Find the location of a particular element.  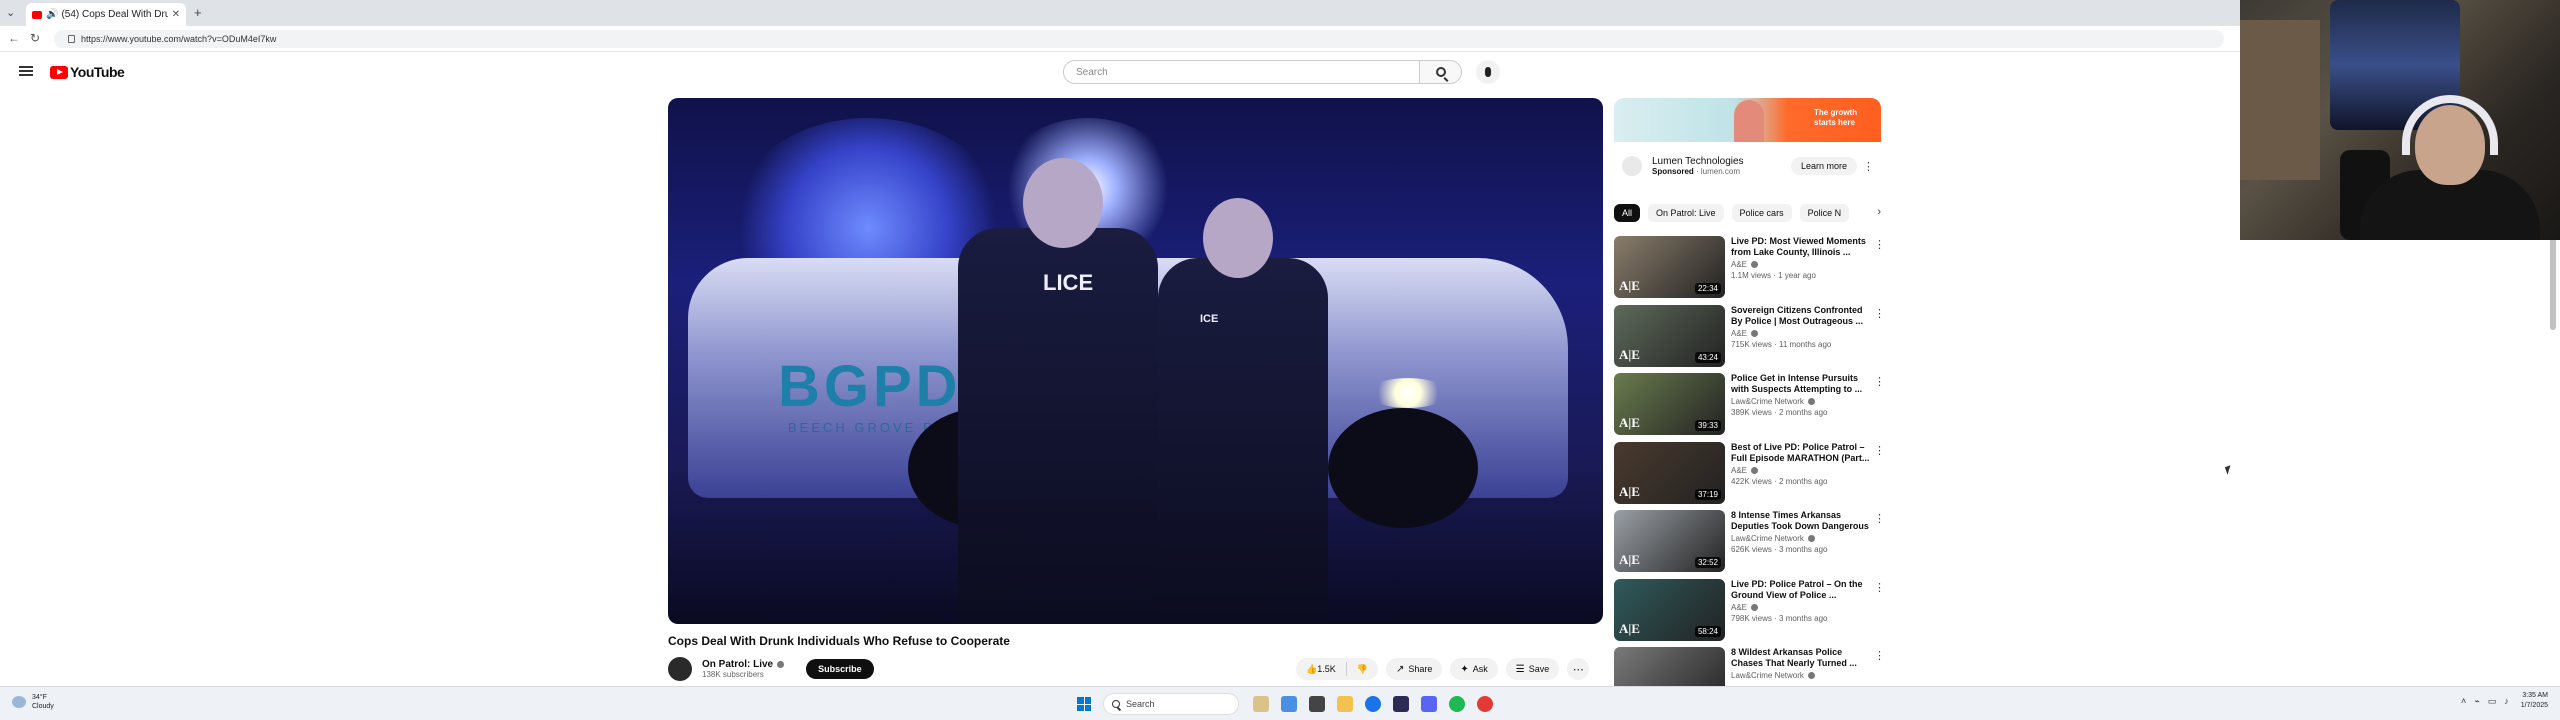

windows-start-icon is located at coordinates (1084, 704).